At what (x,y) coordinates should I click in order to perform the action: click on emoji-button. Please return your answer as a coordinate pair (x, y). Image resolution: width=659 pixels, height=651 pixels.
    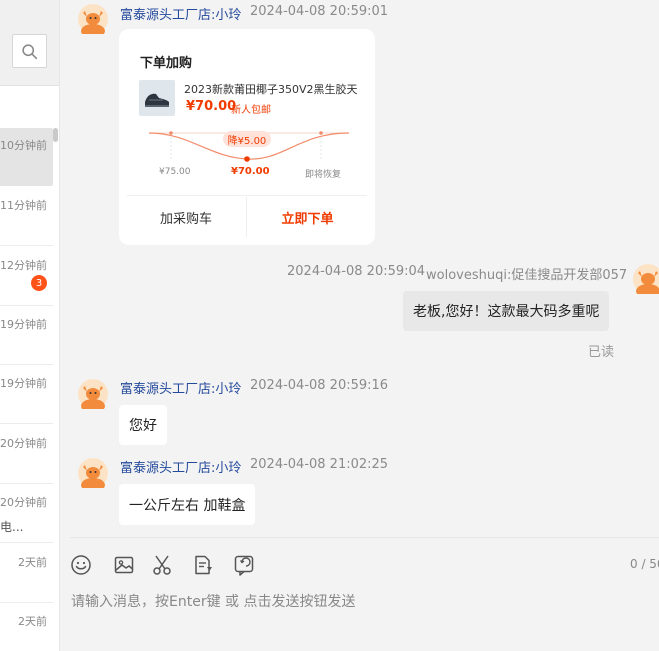
    Looking at the image, I should click on (81, 565).